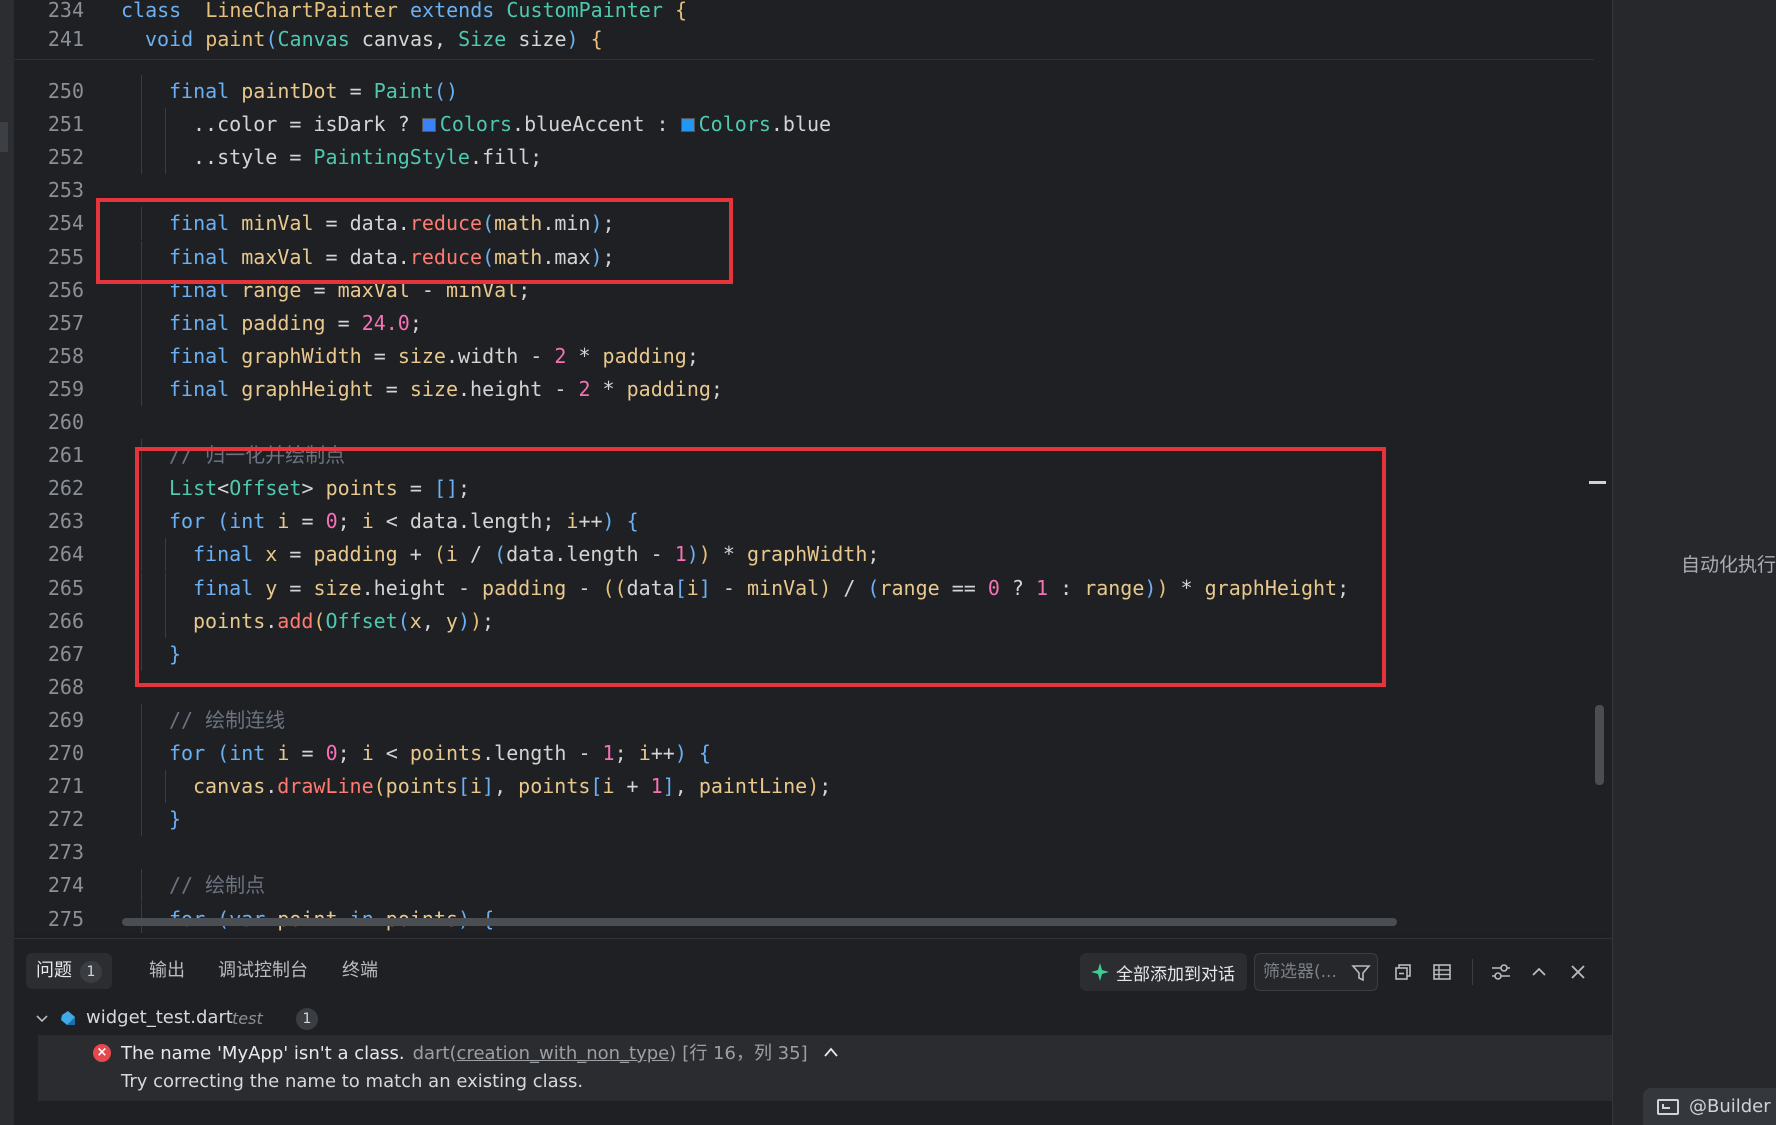 The width and height of the screenshot is (1776, 1125). What do you see at coordinates (608, 388) in the screenshot?
I see `code-token: *` at bounding box center [608, 388].